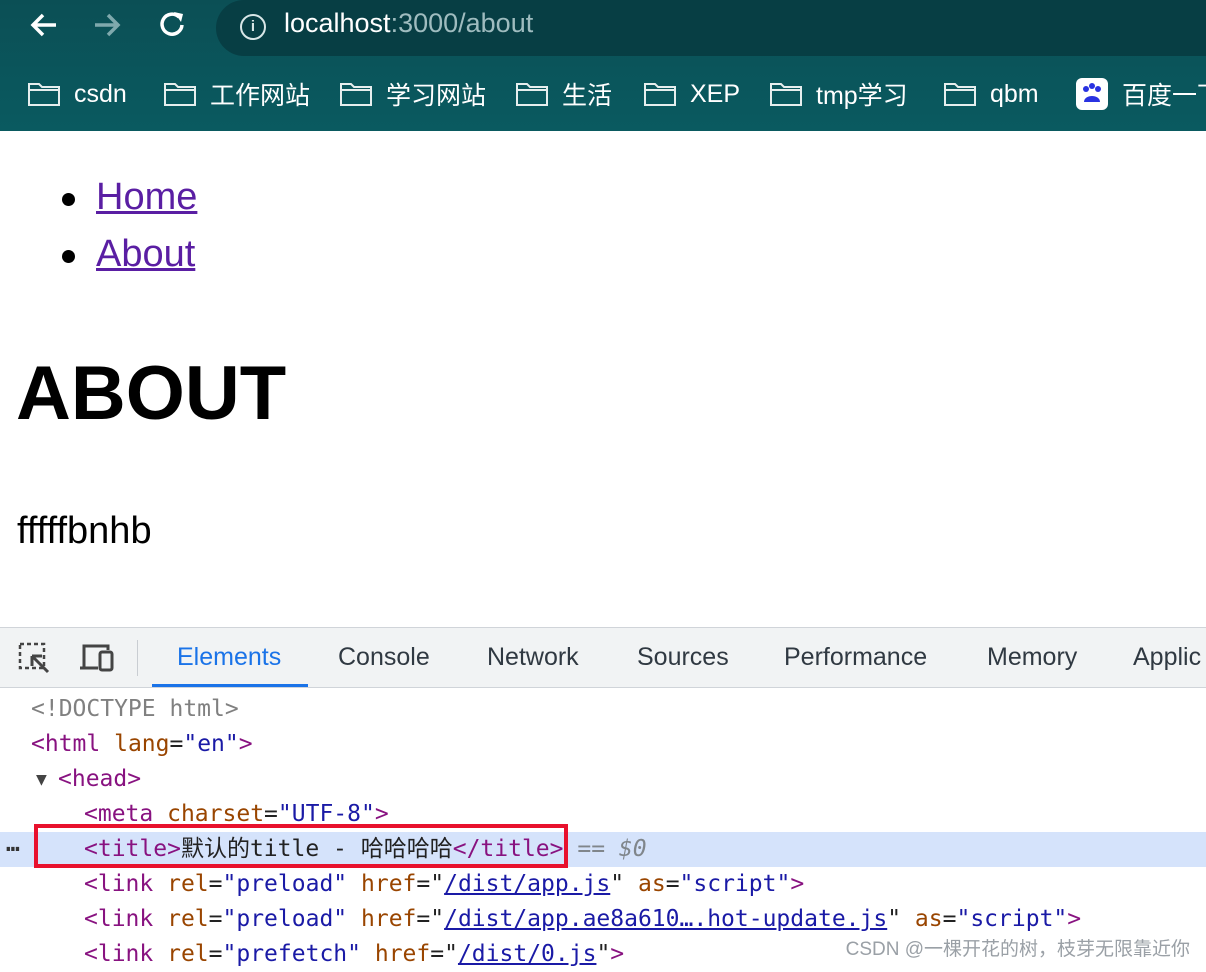 This screenshot has width=1206, height=972. I want to click on tab-performance: Performance, so click(855, 657).